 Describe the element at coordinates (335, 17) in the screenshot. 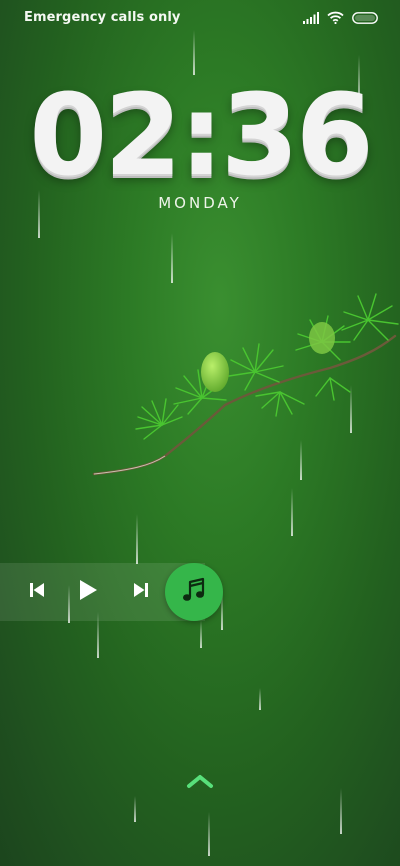

I see `wifi-icon` at that location.